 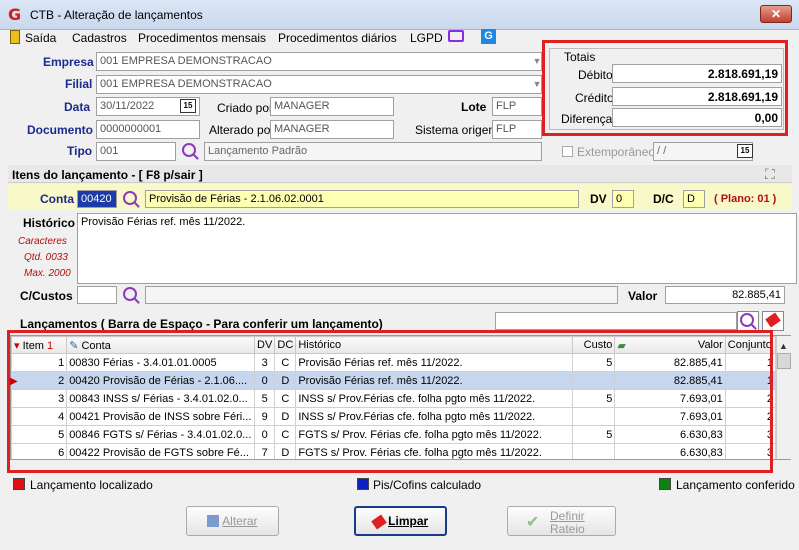 I want to click on lote-field: FLP, so click(x=517, y=106).